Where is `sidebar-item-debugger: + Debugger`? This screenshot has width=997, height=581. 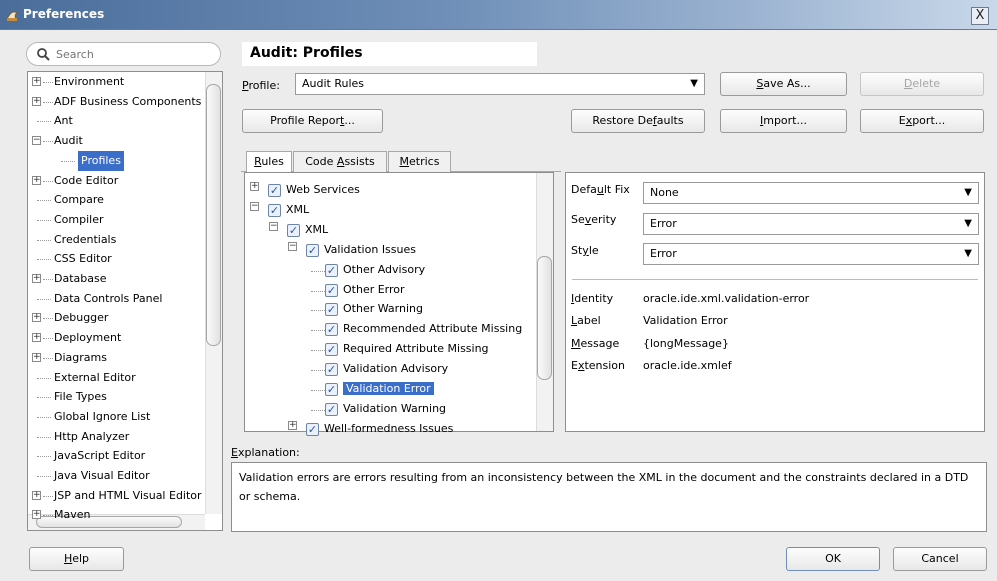
sidebar-item-debugger: + Debugger is located at coordinates (116, 318).